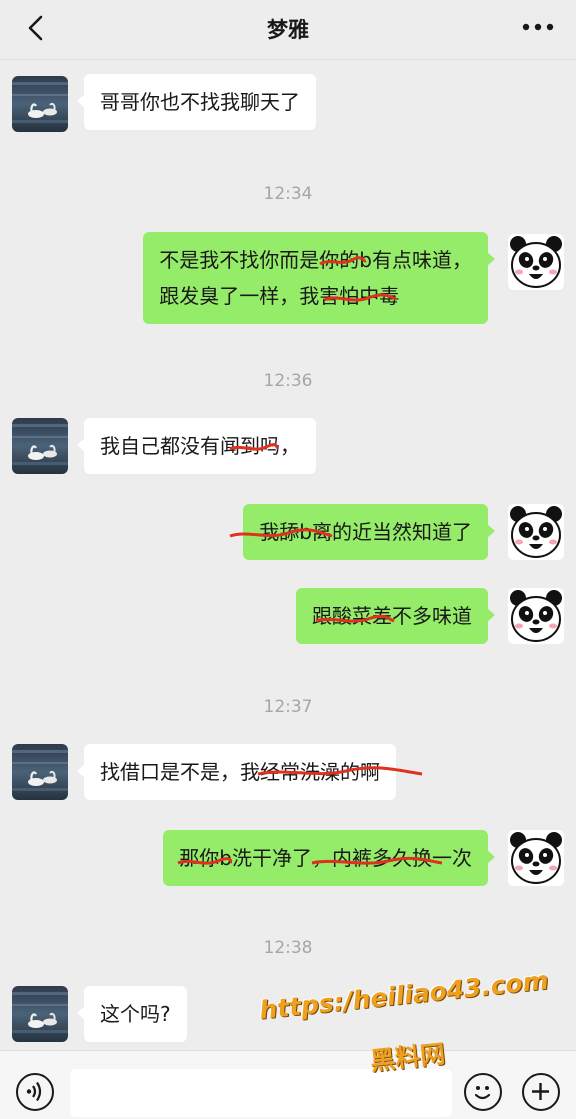 The height and width of the screenshot is (1119, 576). I want to click on more-button, so click(538, 27).